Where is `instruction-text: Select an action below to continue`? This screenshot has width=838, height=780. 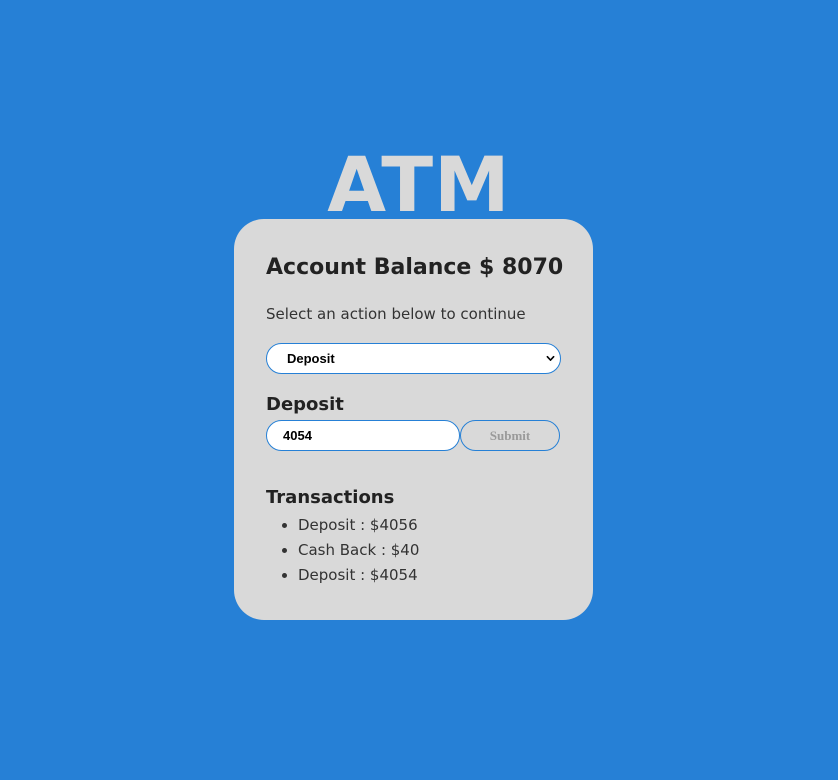 instruction-text: Select an action below to continue is located at coordinates (396, 314).